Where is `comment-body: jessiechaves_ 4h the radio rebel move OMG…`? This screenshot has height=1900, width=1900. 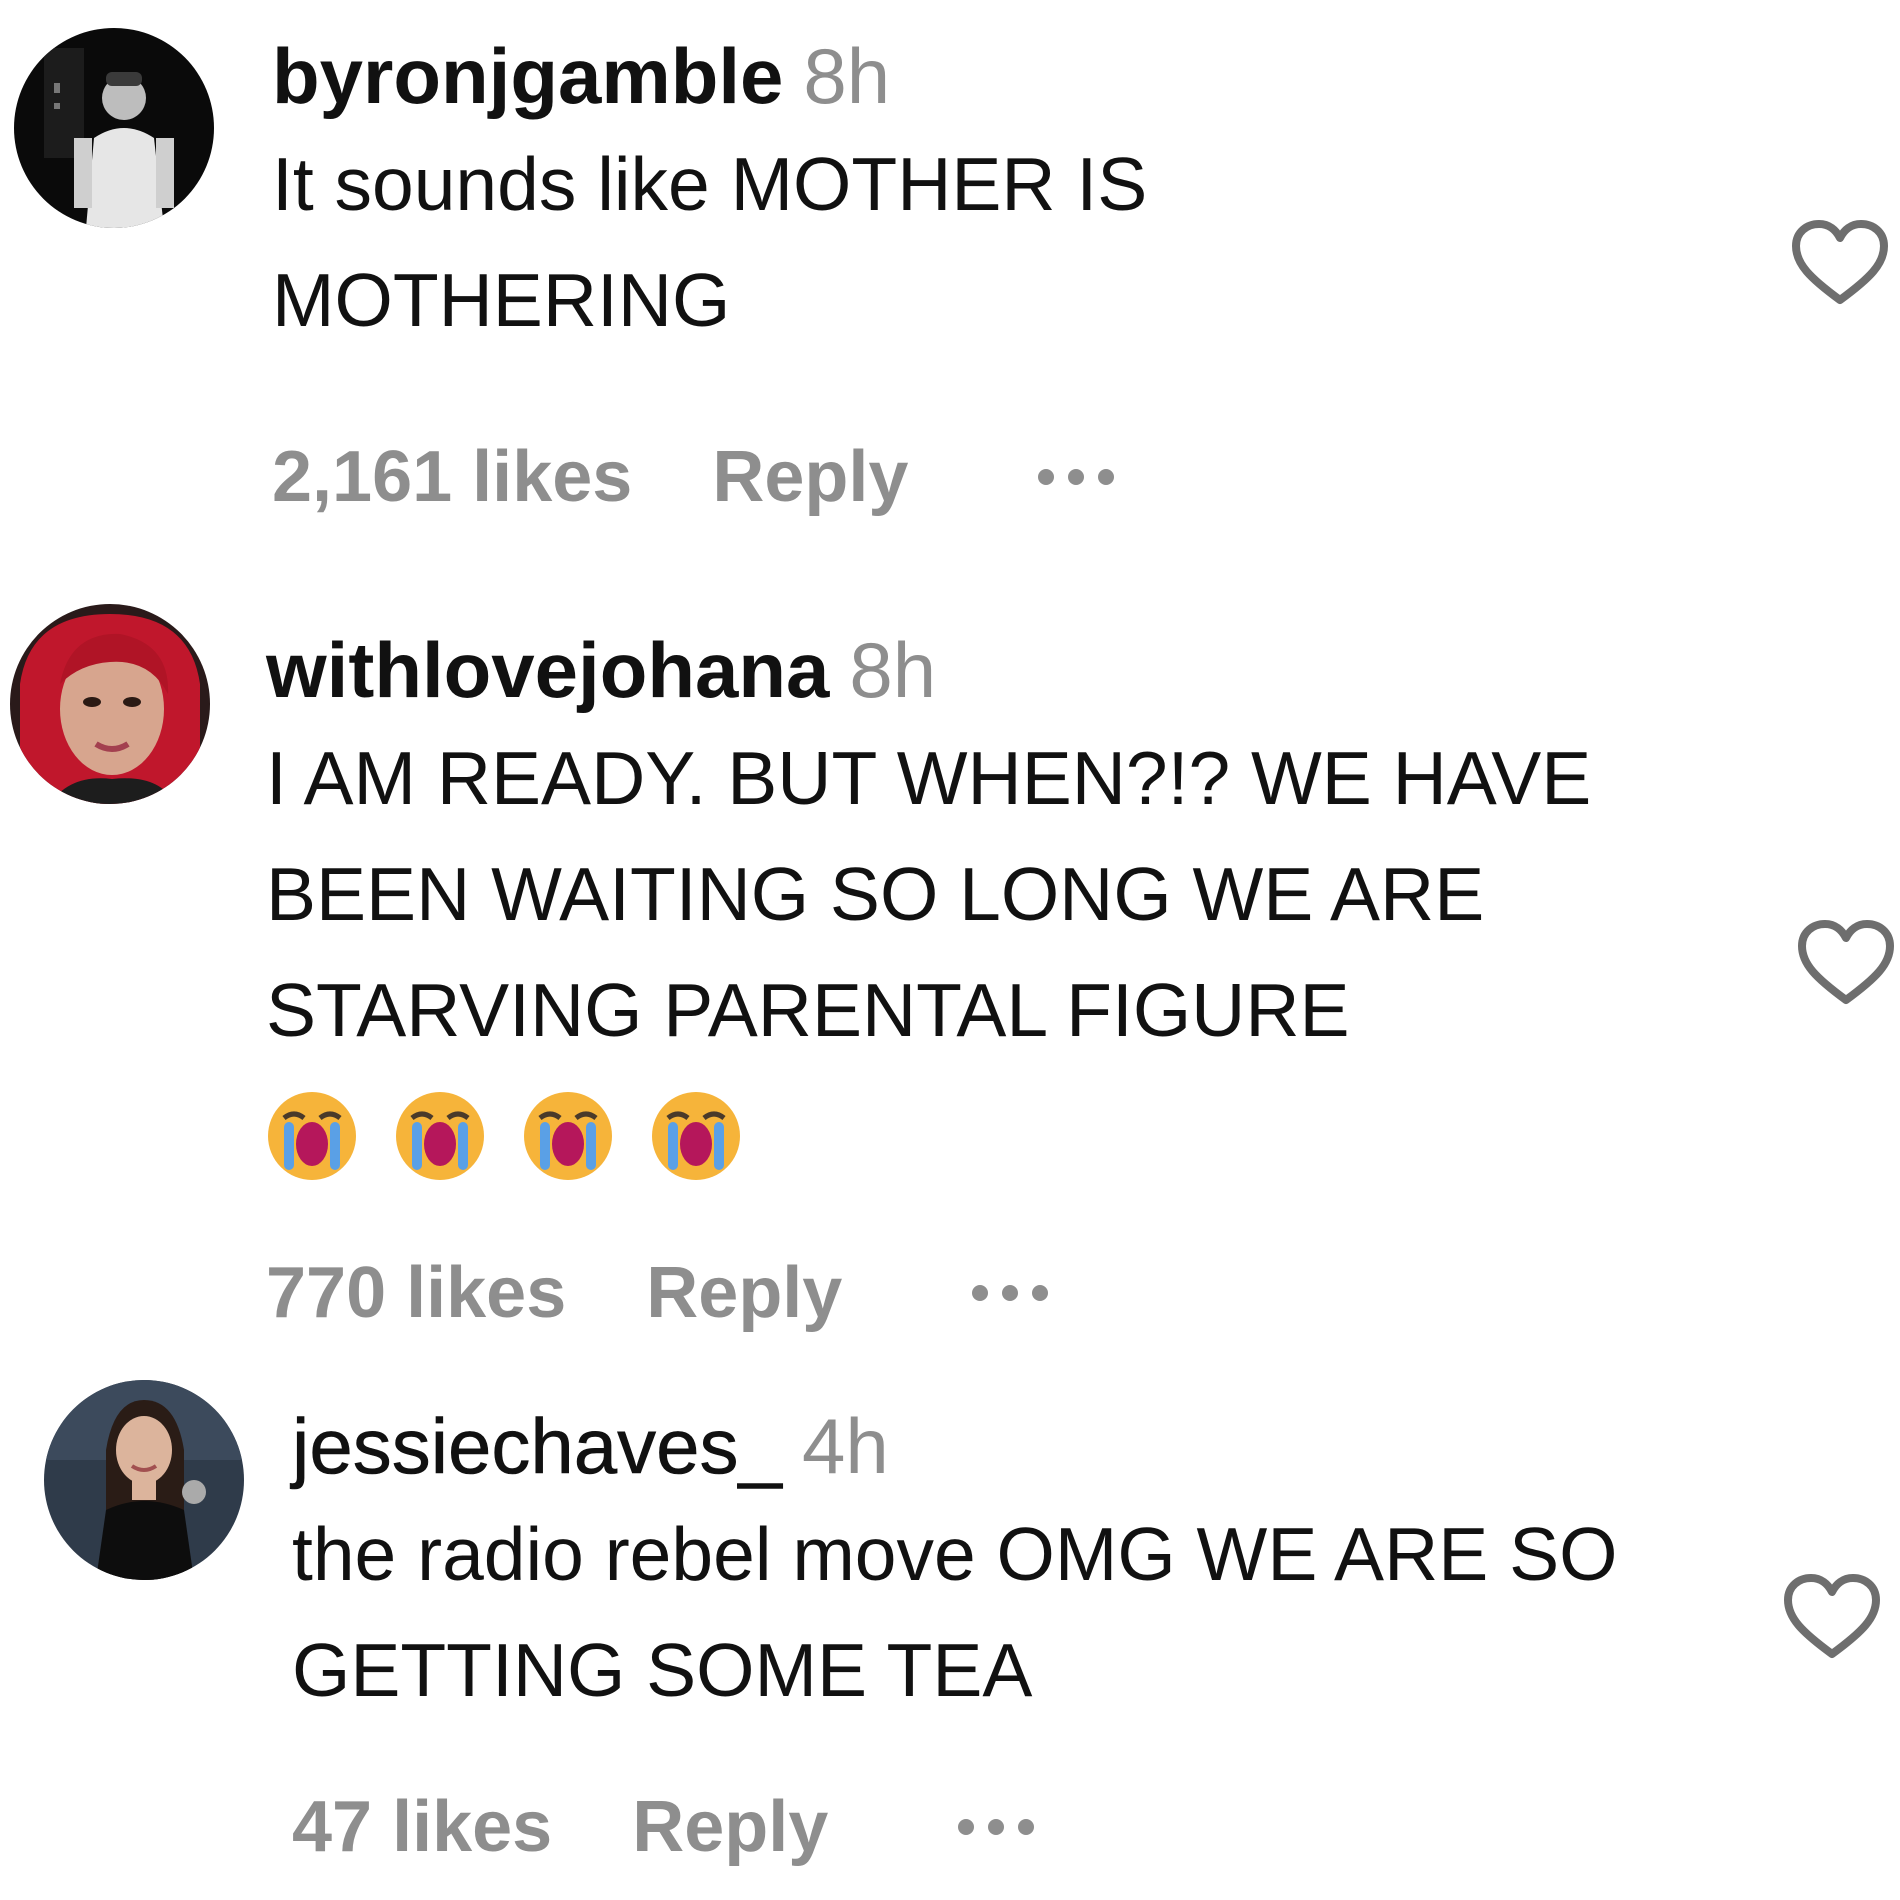 comment-body: jessiechaves_ 4h the radio rebel move OMG… is located at coordinates (1032, 1564).